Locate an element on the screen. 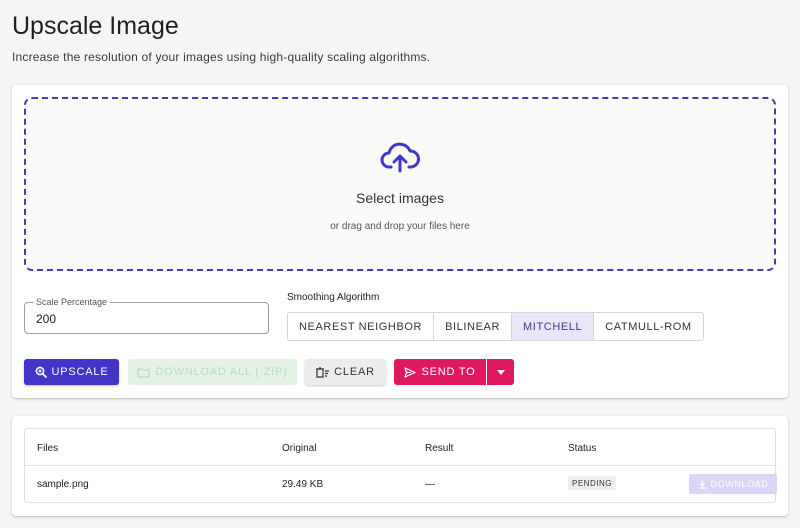 The image size is (800, 528). smoothing-option-bilinear: BILINEAR is located at coordinates (473, 326).